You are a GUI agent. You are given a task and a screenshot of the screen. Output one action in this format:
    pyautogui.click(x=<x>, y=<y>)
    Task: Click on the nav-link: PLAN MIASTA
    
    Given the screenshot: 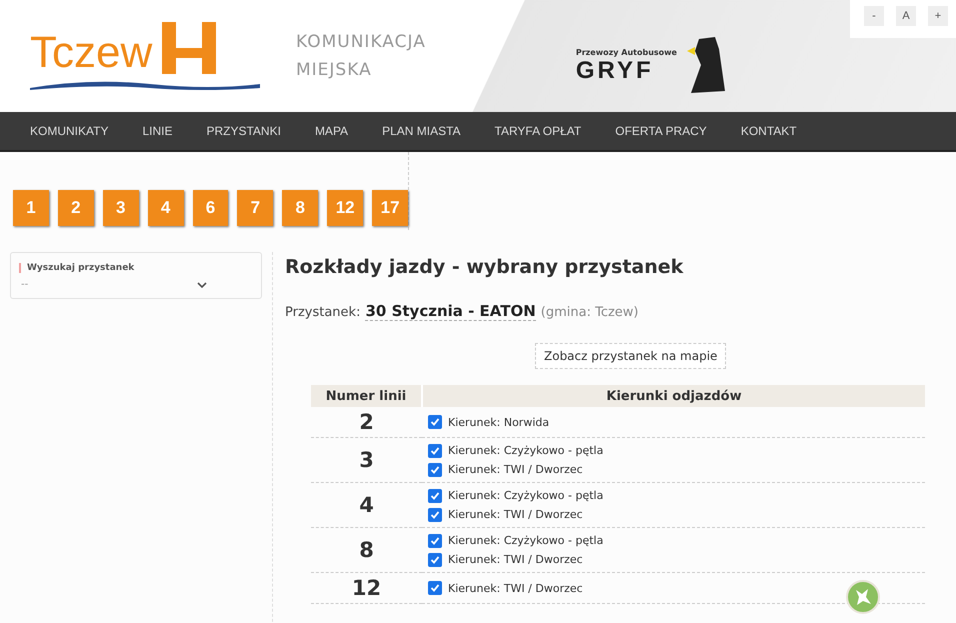 What is the action you would take?
    pyautogui.click(x=421, y=131)
    